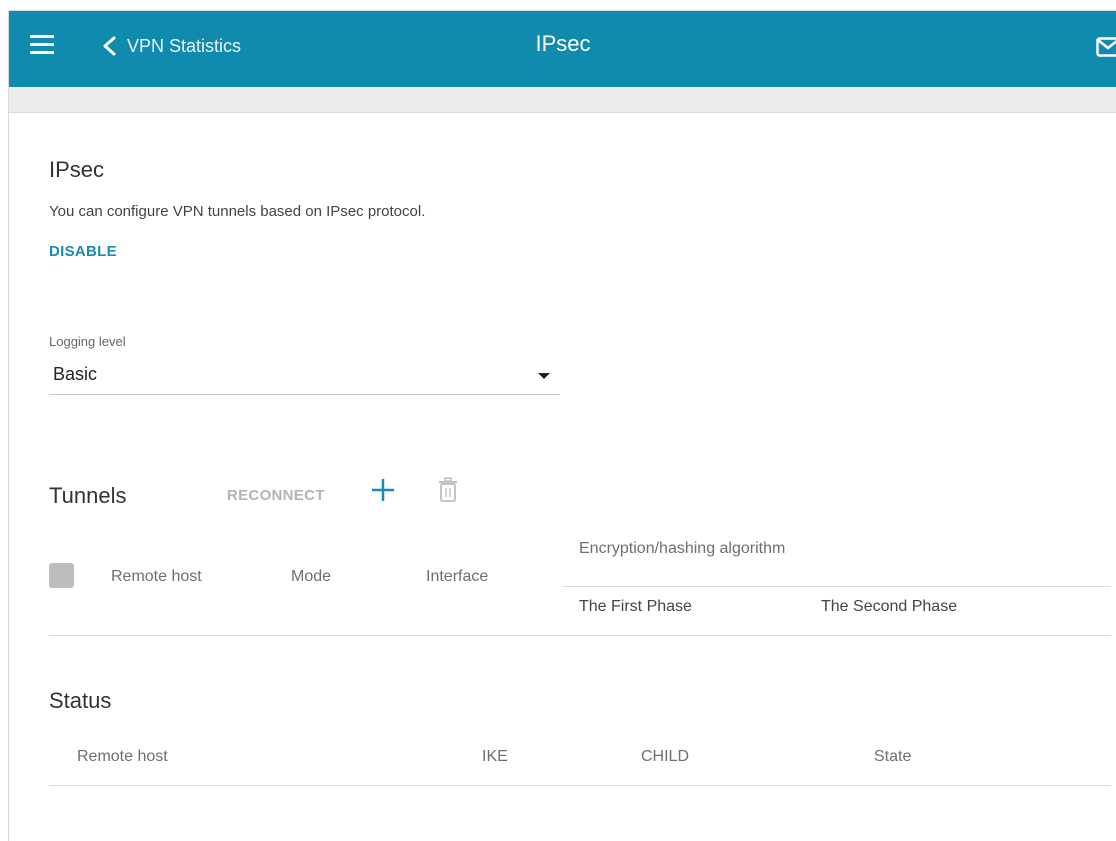  Describe the element at coordinates (837, 586) in the screenshot. I see `encryption-header-divider` at that location.